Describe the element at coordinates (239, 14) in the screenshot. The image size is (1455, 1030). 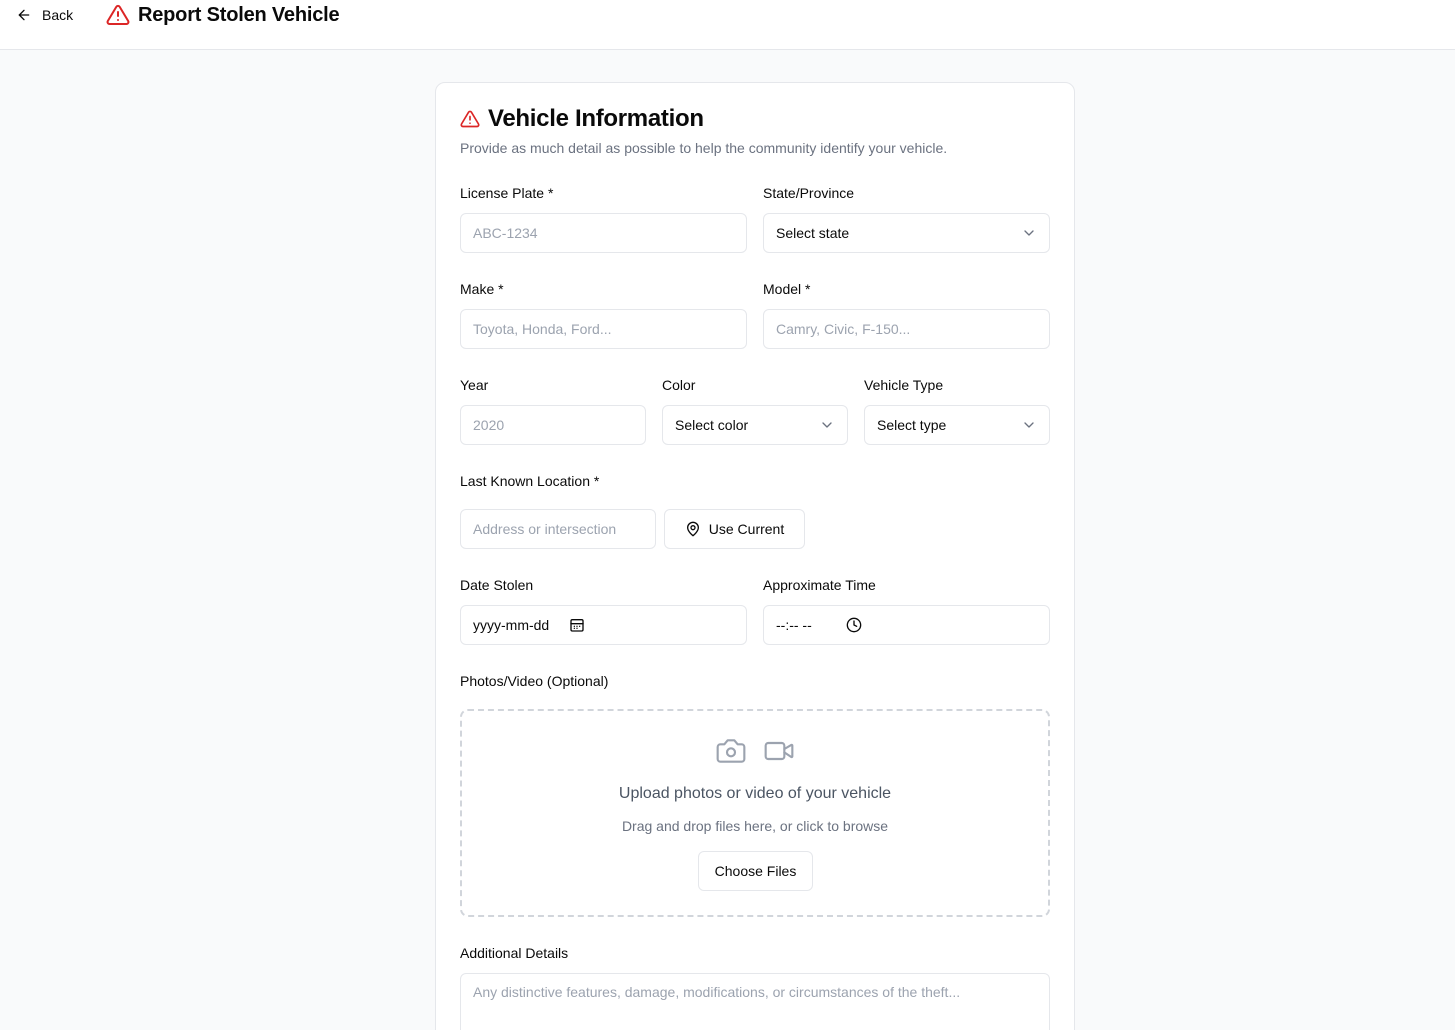
I see `page-title-text: Report Stolen Vehicle` at that location.